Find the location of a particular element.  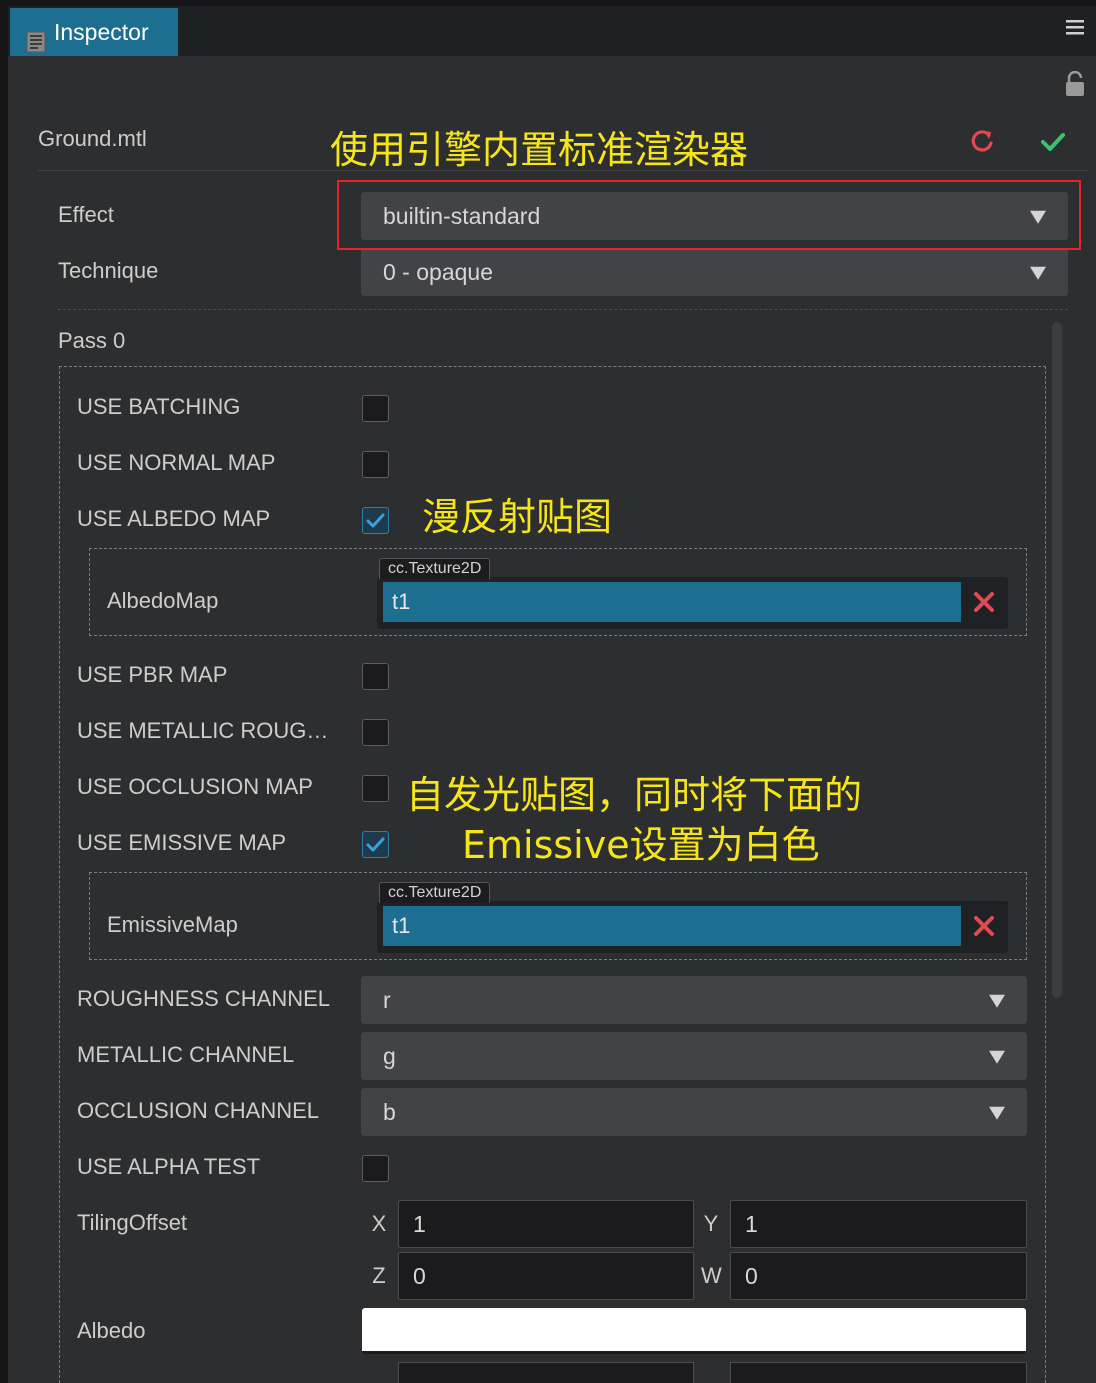

use-emissive-map-label: USE EMISSIVE MAP is located at coordinates (182, 842).